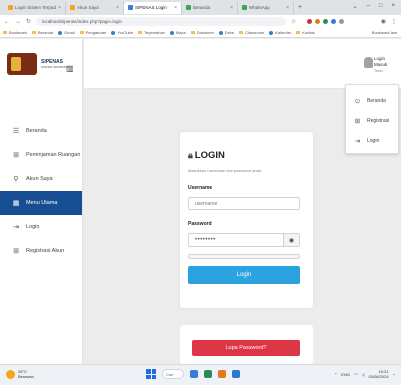 The height and width of the screenshot is (385, 401). What do you see at coordinates (242, 64) in the screenshot?
I see `top-bar: Login Masuk Tamu` at bounding box center [242, 64].